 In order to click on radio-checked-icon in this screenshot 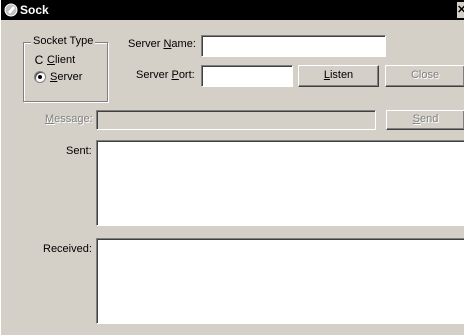, I will do `click(40, 77)`.